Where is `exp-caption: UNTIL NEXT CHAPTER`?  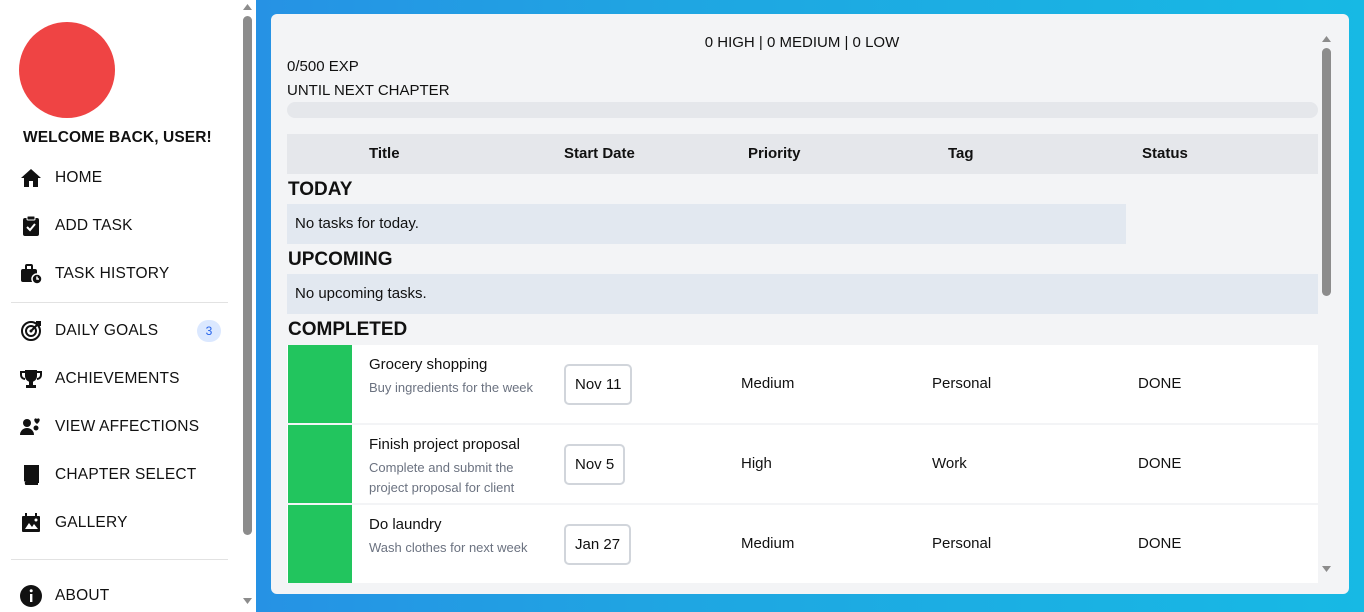
exp-caption: UNTIL NEXT CHAPTER is located at coordinates (368, 90).